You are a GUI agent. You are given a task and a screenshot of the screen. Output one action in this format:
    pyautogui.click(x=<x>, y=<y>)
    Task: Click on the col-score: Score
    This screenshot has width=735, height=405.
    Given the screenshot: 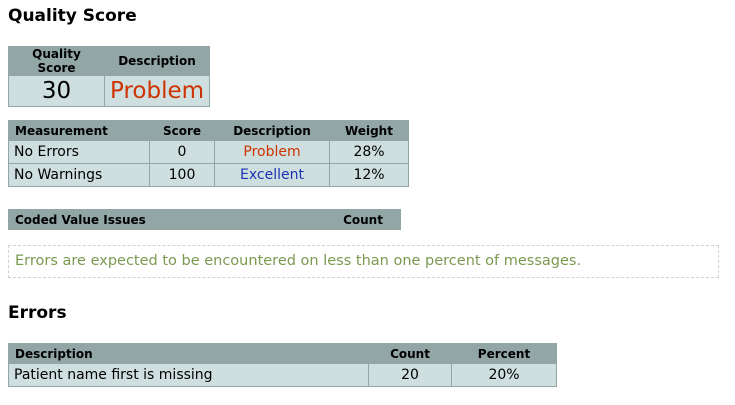 What is the action you would take?
    pyautogui.click(x=182, y=130)
    